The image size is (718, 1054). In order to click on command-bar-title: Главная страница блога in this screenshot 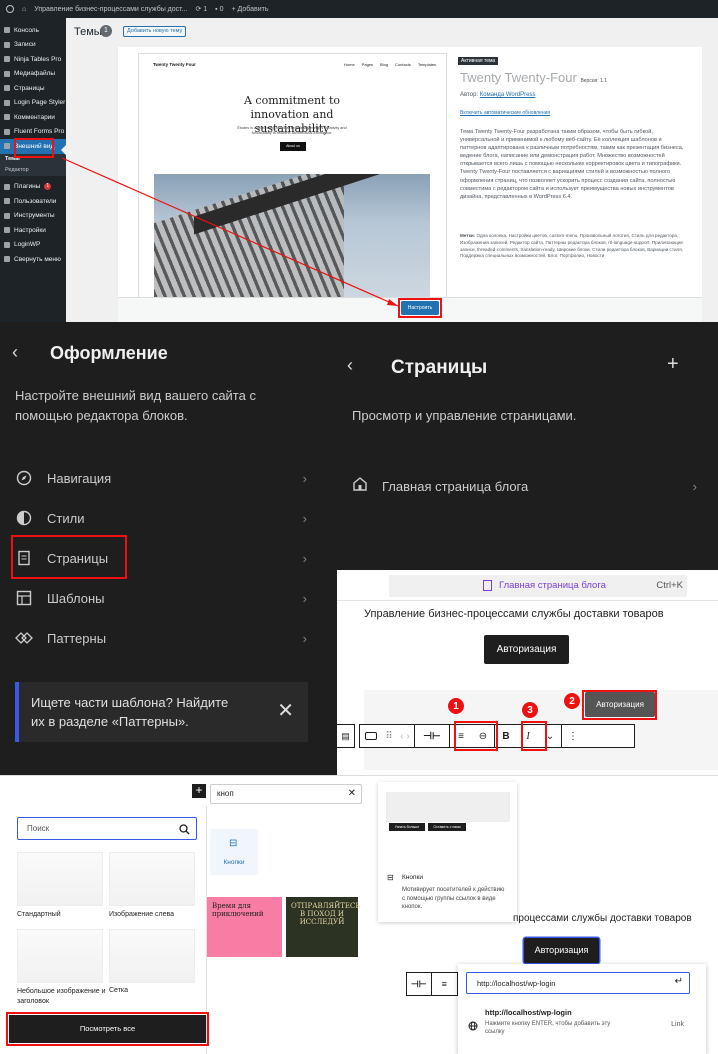, I will do `click(552, 585)`.